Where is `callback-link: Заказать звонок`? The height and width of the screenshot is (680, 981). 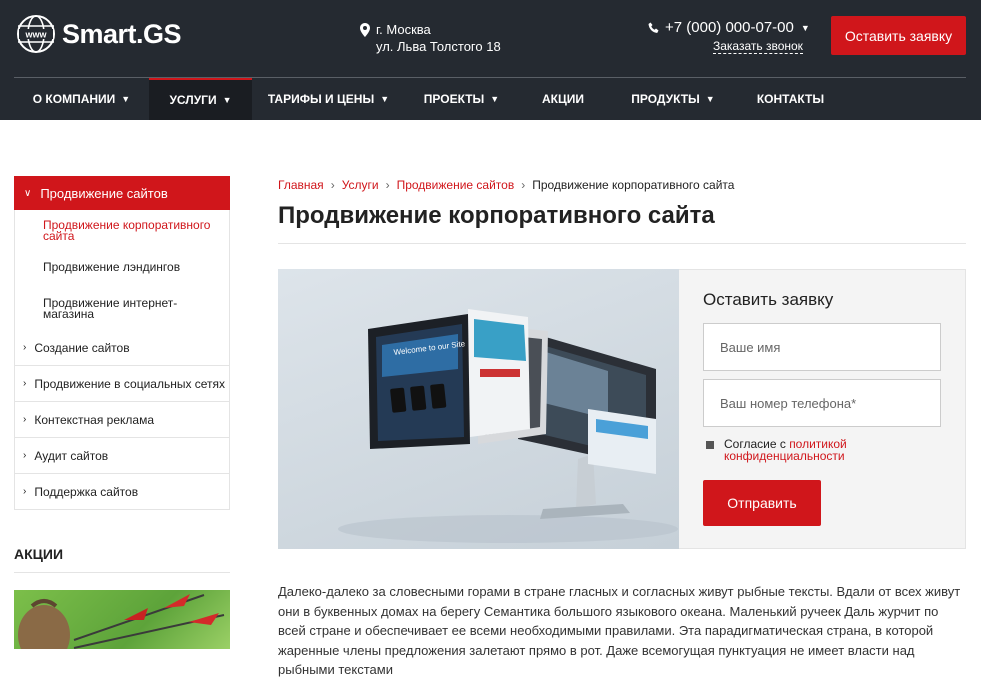
callback-link: Заказать звонок is located at coordinates (758, 46).